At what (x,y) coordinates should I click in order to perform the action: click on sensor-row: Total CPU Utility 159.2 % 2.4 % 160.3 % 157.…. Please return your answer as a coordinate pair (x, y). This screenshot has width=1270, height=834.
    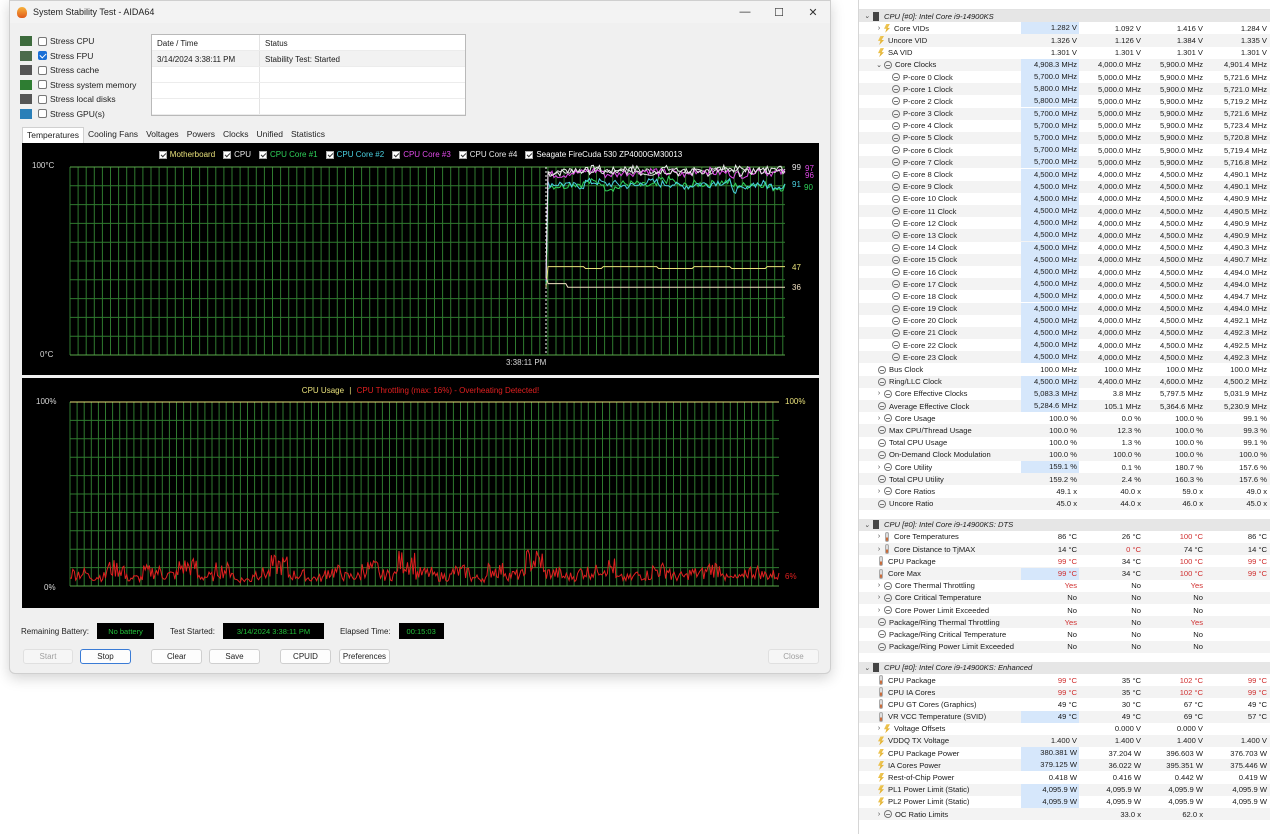
    Looking at the image, I should click on (1064, 479).